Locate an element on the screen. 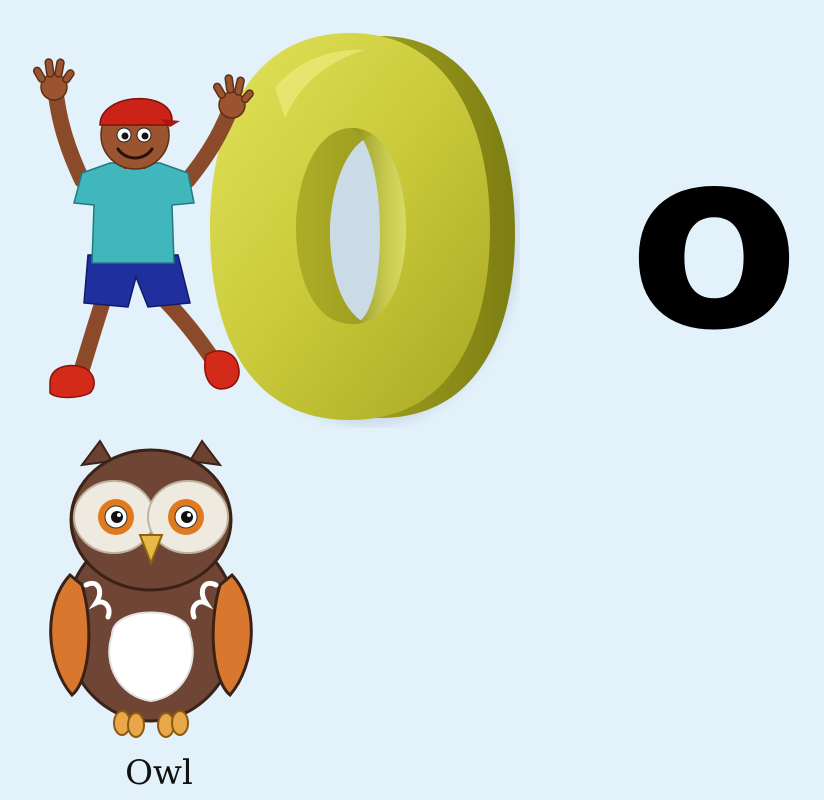  owl-illustration is located at coordinates (151, 588).